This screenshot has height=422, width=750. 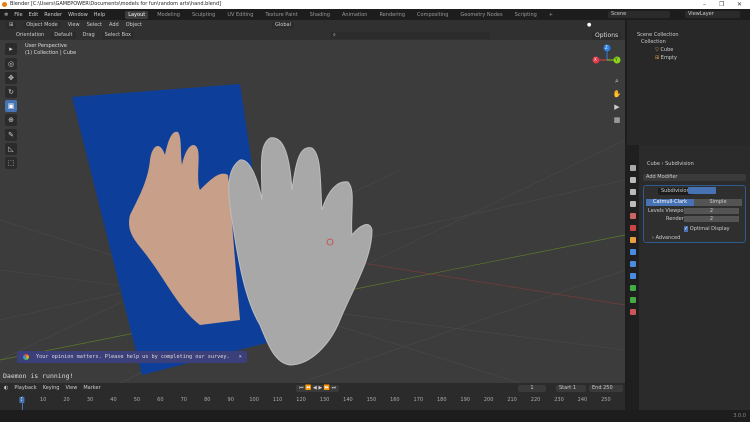 What do you see at coordinates (551, 15) in the screenshot?
I see `add-workspace-button: +` at bounding box center [551, 15].